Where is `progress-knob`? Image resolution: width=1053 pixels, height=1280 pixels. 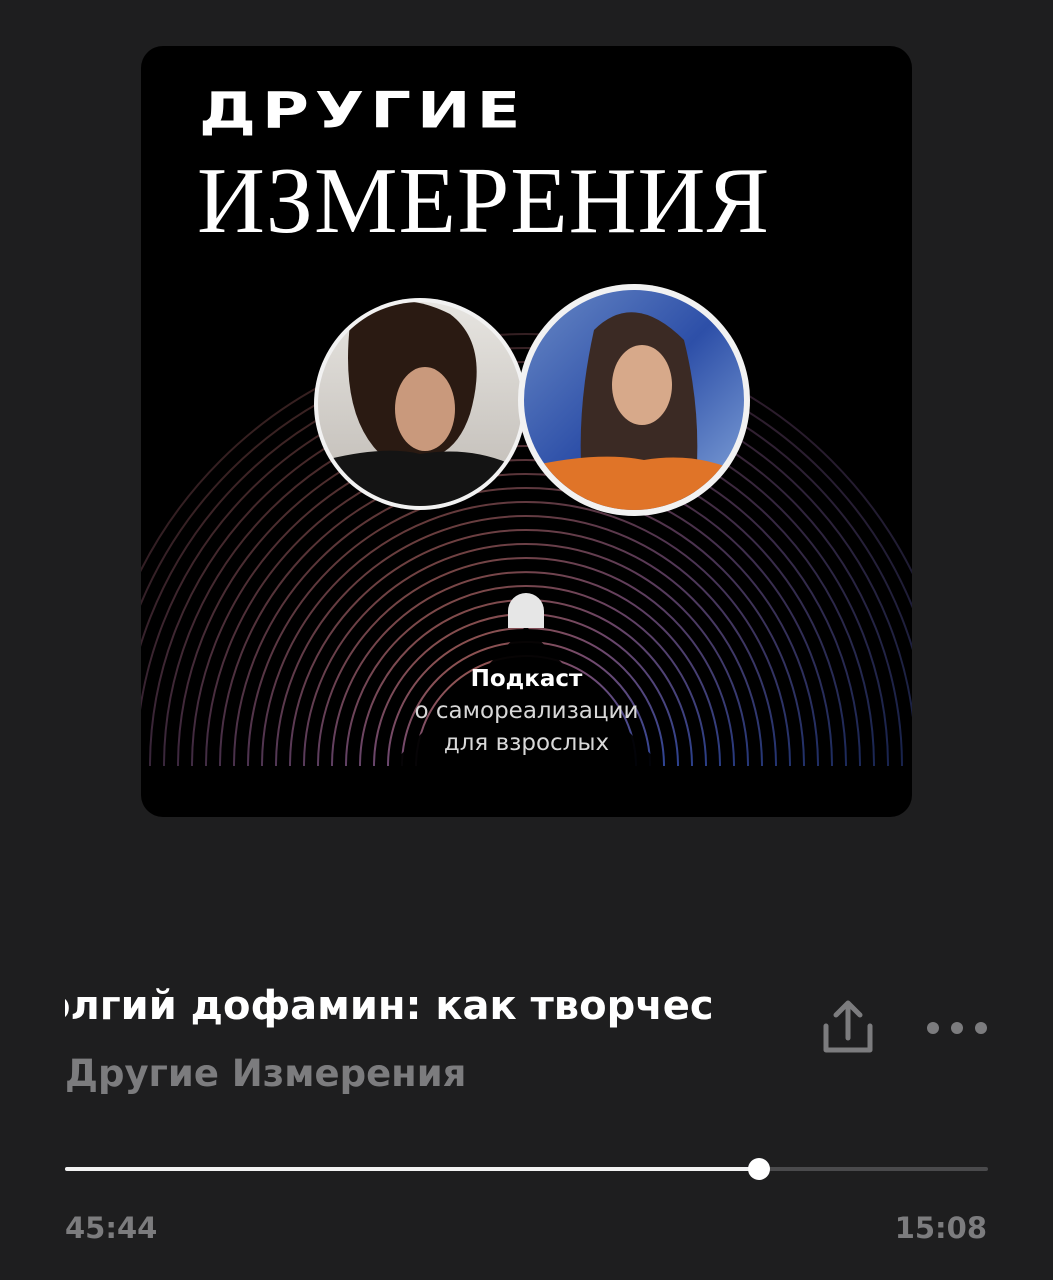
progress-knob is located at coordinates (759, 1169).